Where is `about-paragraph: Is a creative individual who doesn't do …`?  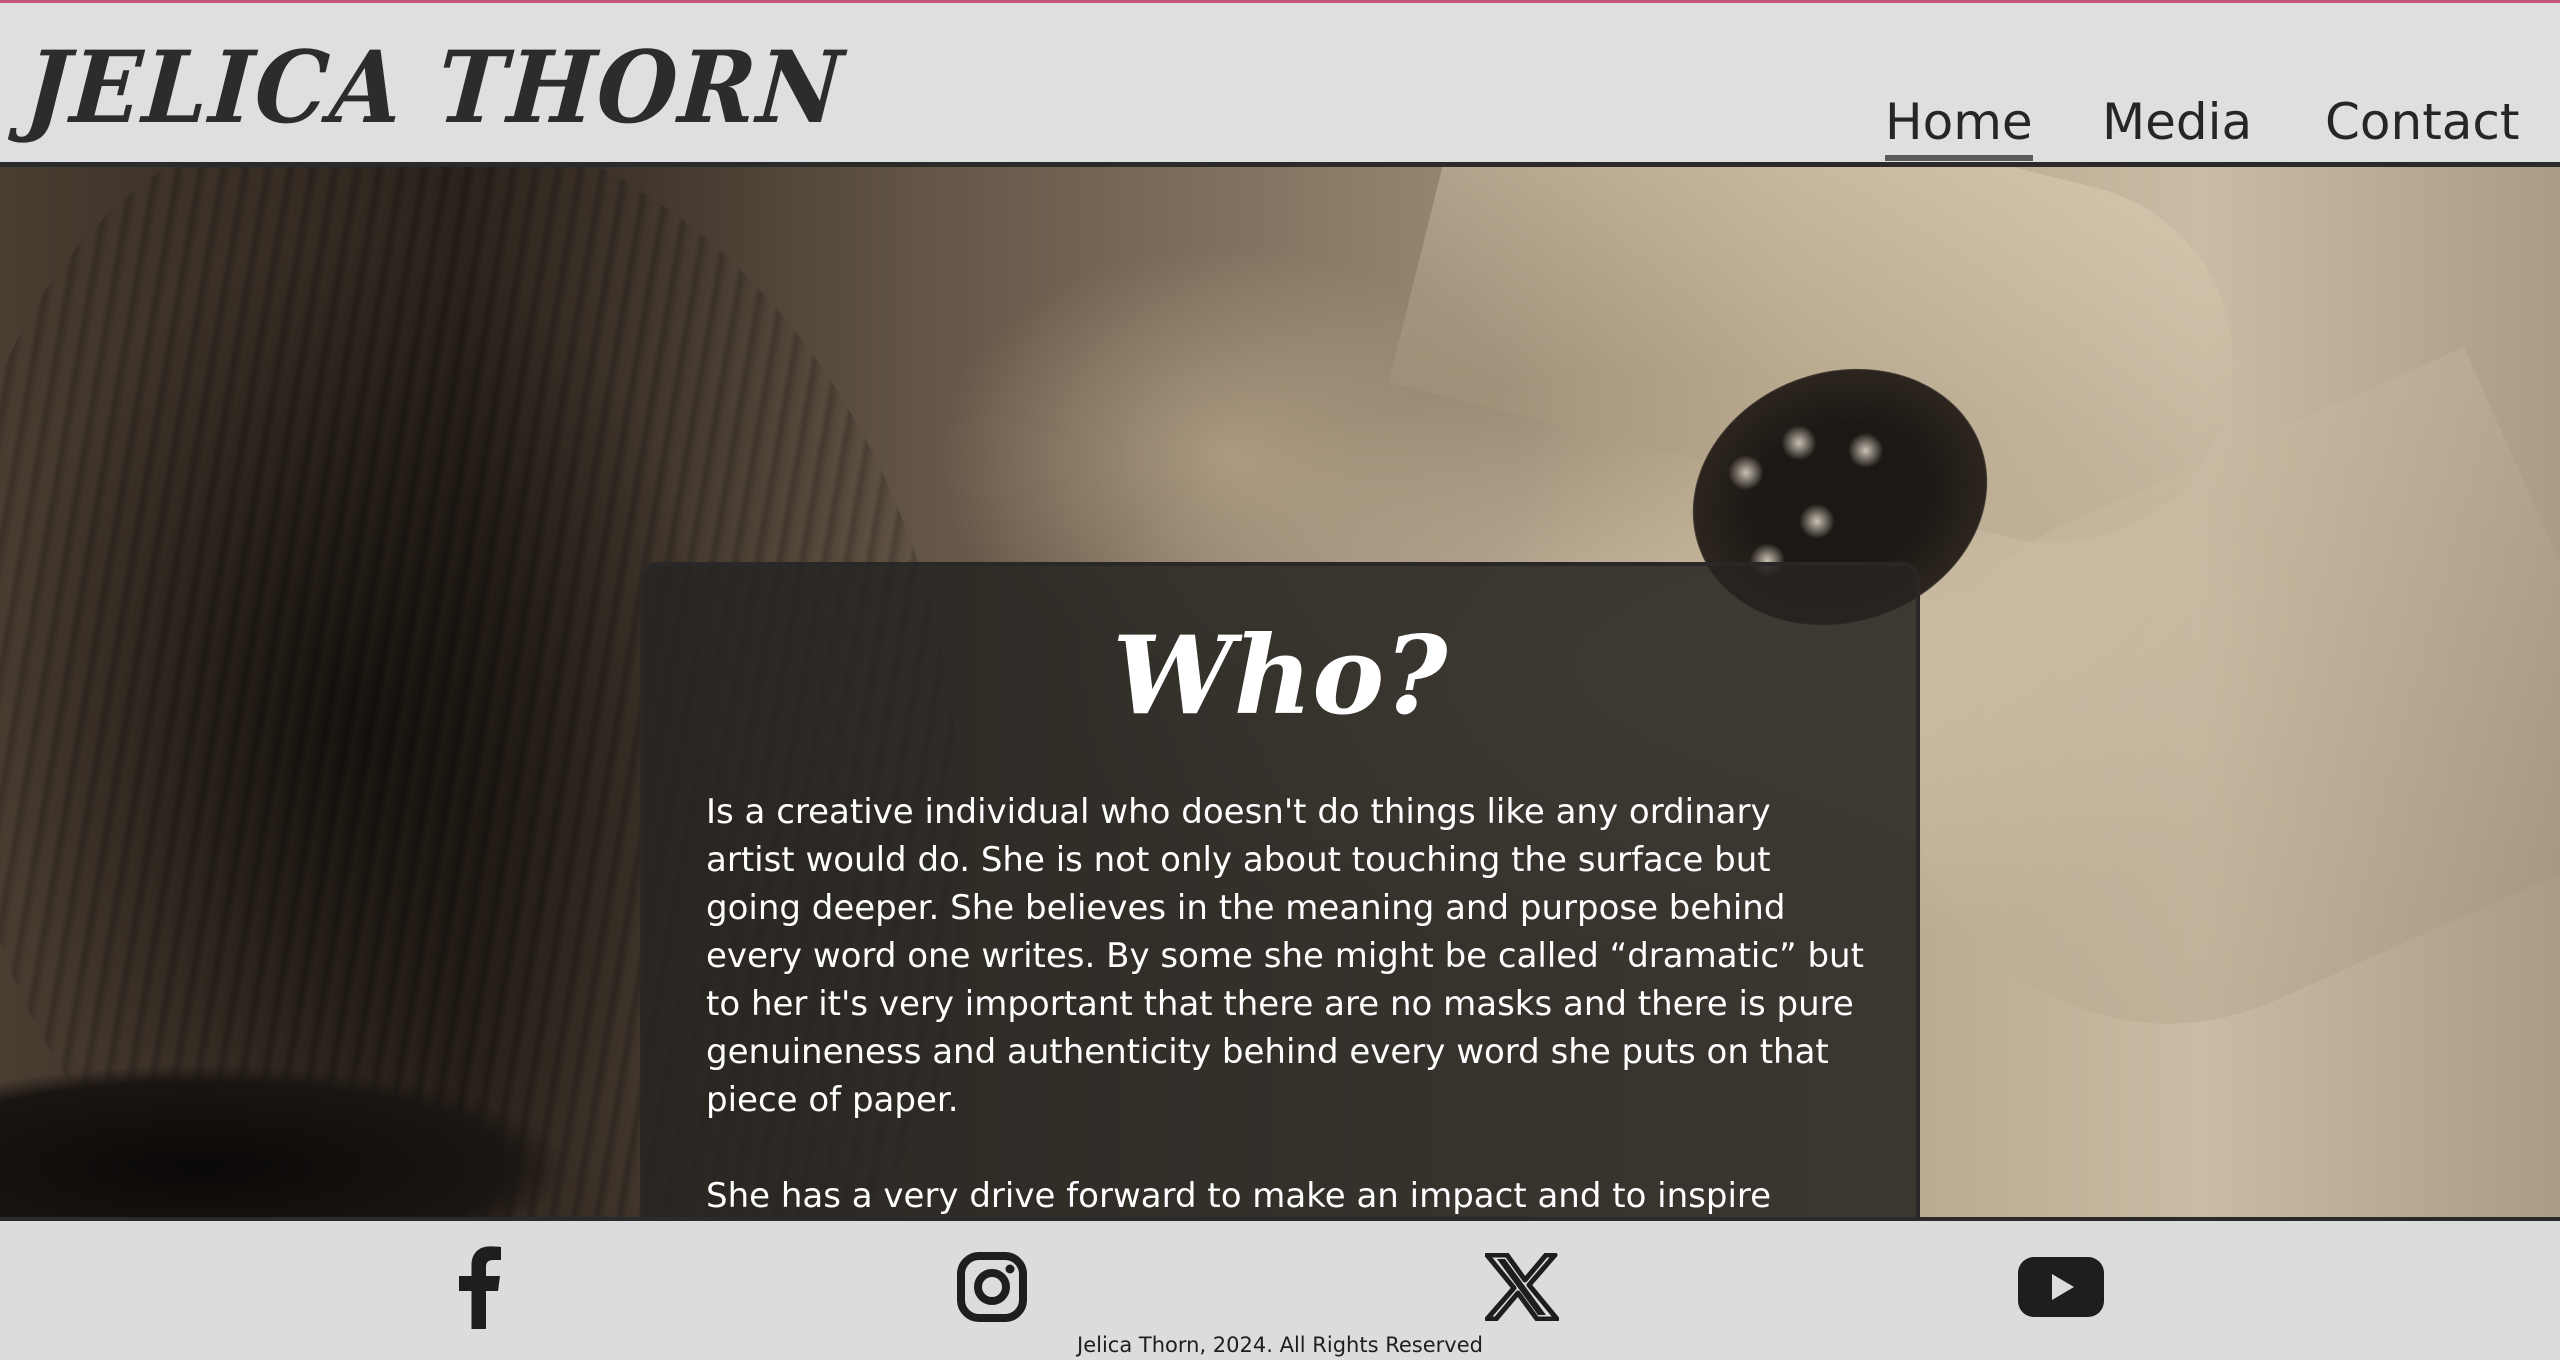
about-paragraph: Is a creative individual who doesn't do … is located at coordinates (1285, 956).